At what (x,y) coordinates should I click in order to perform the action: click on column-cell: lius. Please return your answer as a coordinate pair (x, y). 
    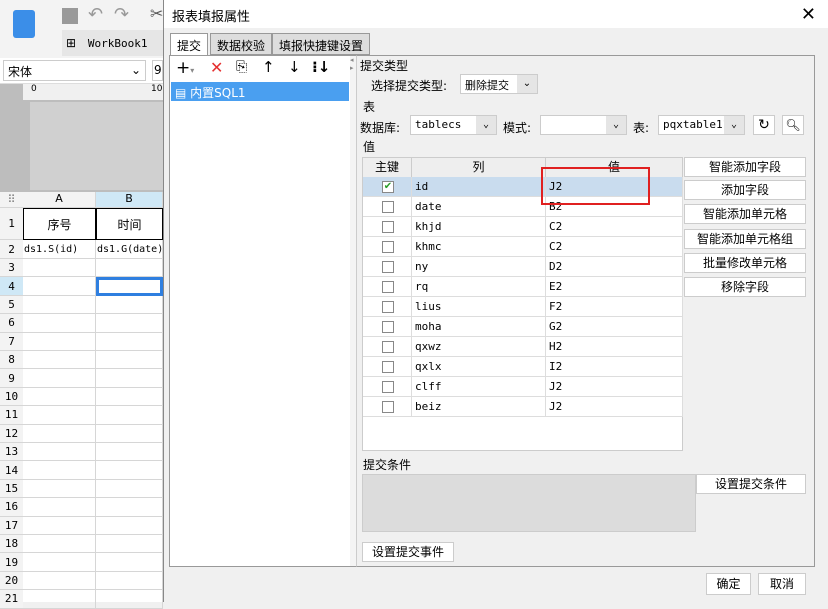
    Looking at the image, I should click on (479, 307).